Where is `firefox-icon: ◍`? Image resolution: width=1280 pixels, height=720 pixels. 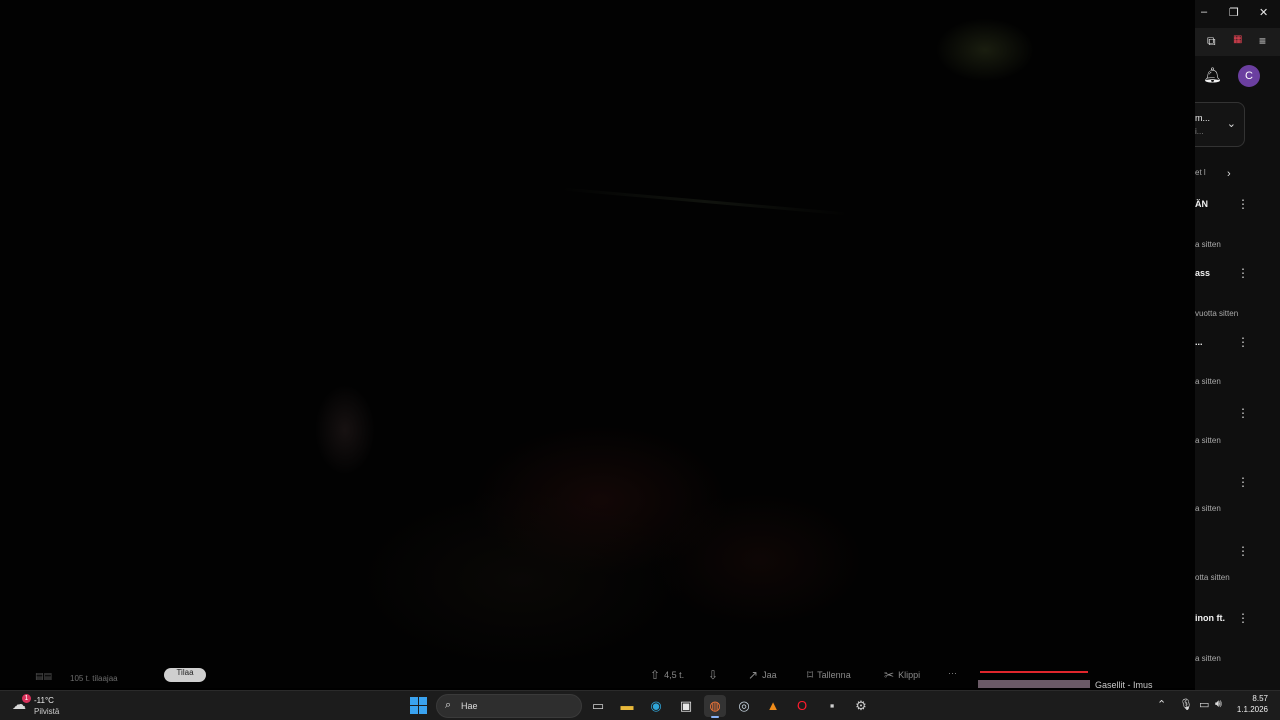
firefox-icon: ◍ is located at coordinates (715, 705).